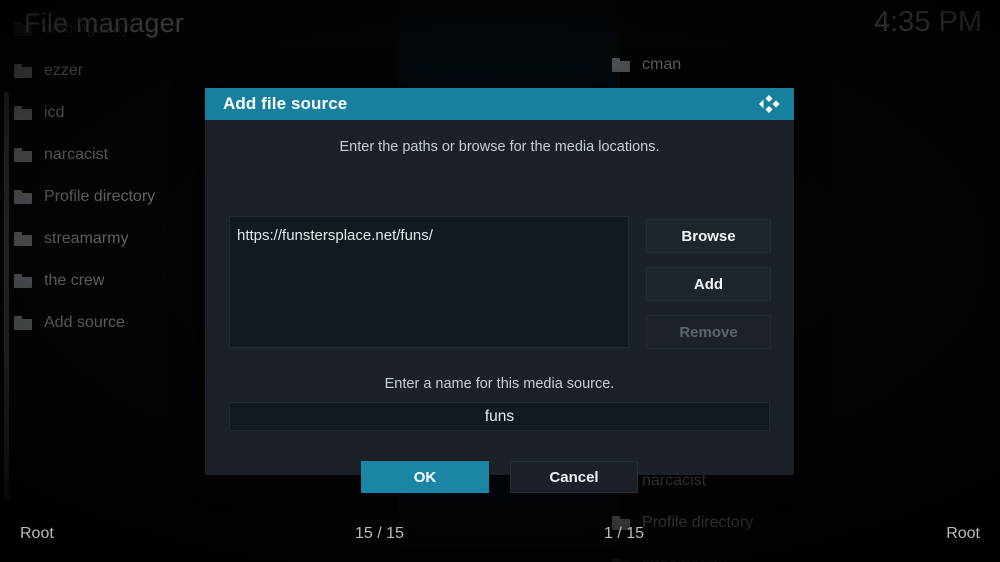 Image resolution: width=1000 pixels, height=562 pixels. Describe the element at coordinates (928, 22) in the screenshot. I see `clock: 4:35 PM` at that location.